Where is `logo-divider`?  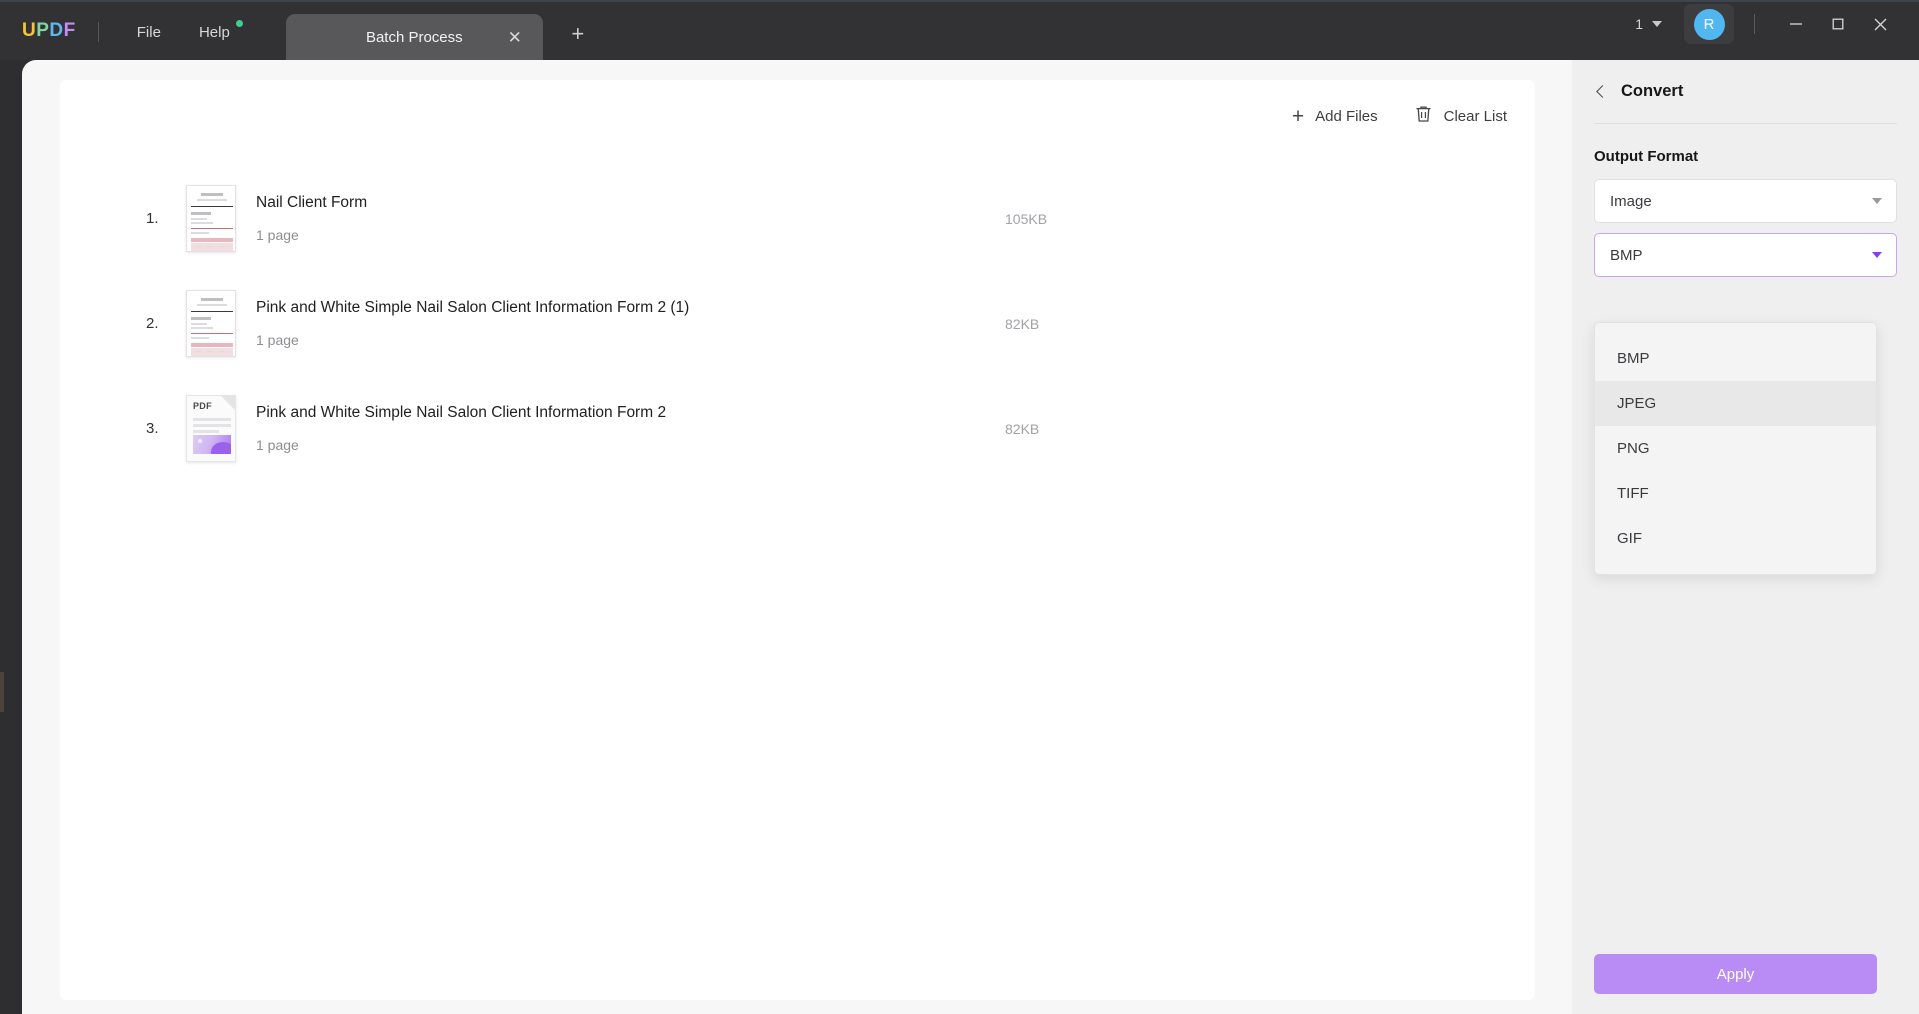 logo-divider is located at coordinates (98, 32).